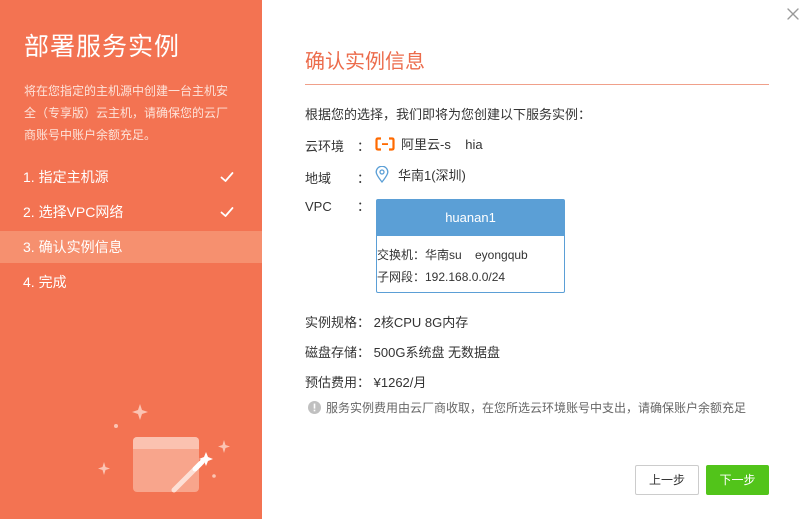 This screenshot has width=806, height=519. I want to click on step-1: 1. 指定主机源, so click(131, 177).